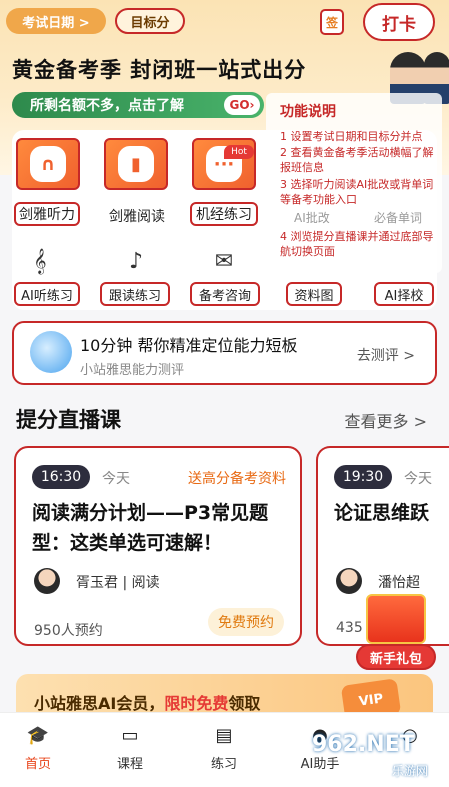 The width and height of the screenshot is (449, 787). I want to click on listening-tile: ∩, so click(48, 164).